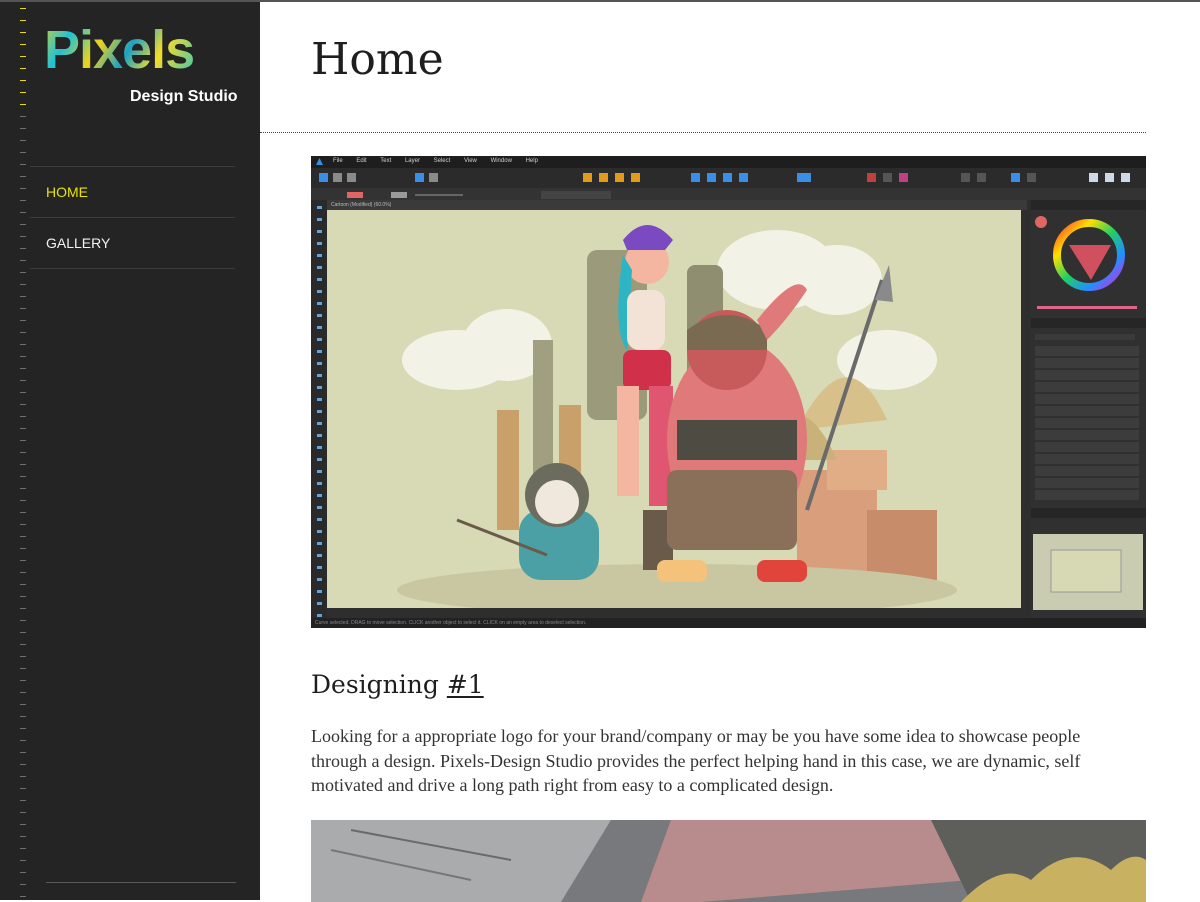 The image size is (1200, 902). Describe the element at coordinates (141, 882) in the screenshot. I see `sidebar-divider` at that location.